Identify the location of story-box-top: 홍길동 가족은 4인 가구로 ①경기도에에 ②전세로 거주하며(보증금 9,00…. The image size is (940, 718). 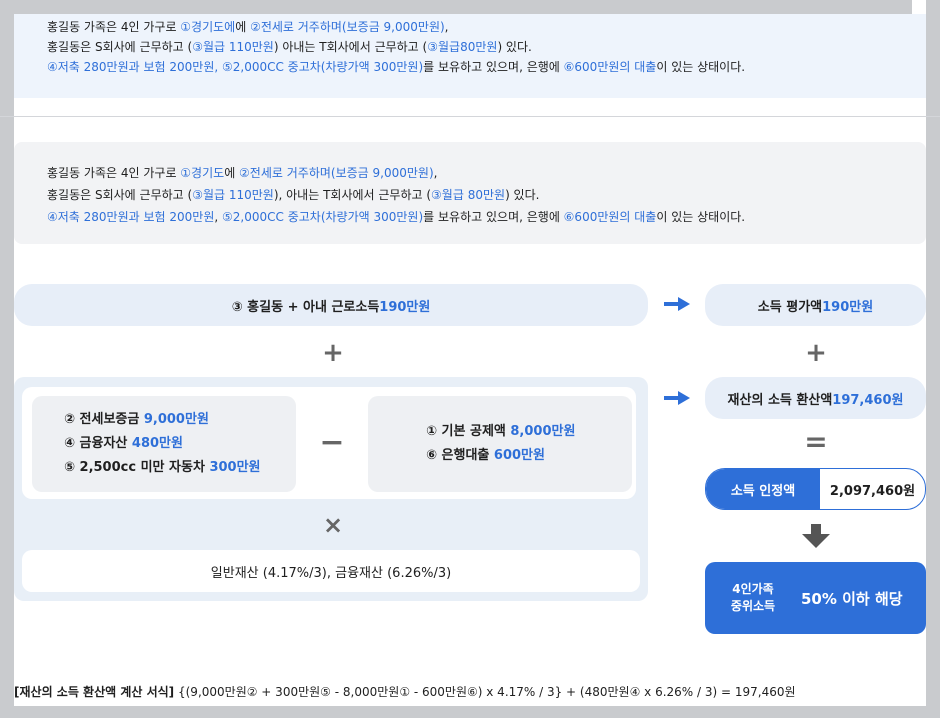
(470, 56).